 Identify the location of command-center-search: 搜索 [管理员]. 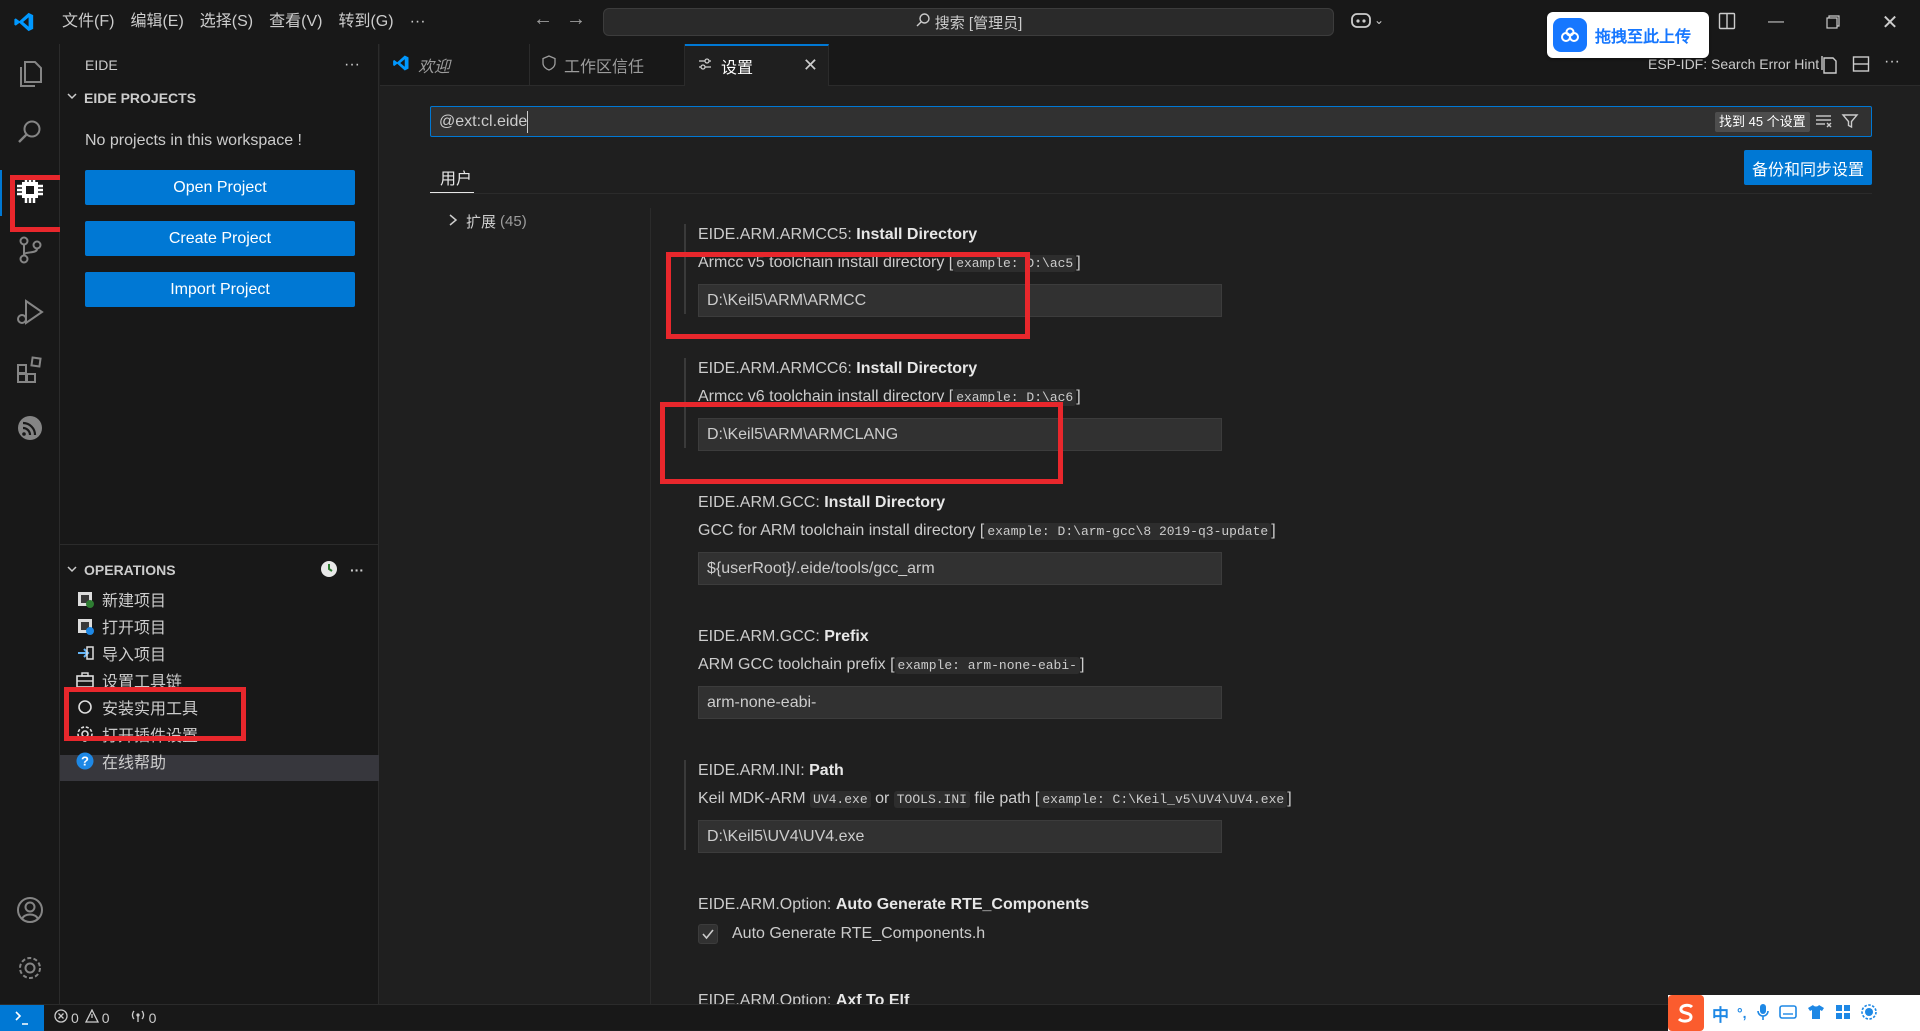
(968, 22).